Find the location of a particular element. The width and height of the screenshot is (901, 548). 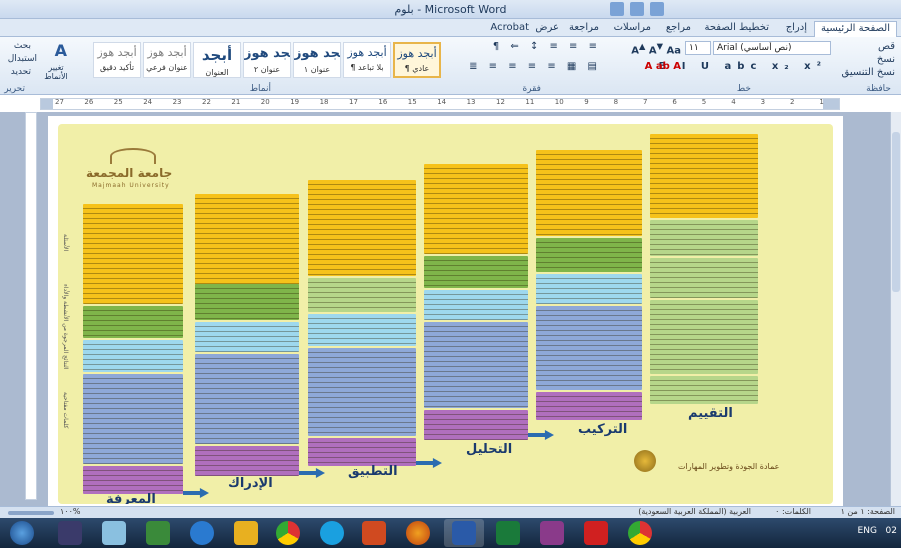

ruler-number: 6 is located at coordinates (674, 102).